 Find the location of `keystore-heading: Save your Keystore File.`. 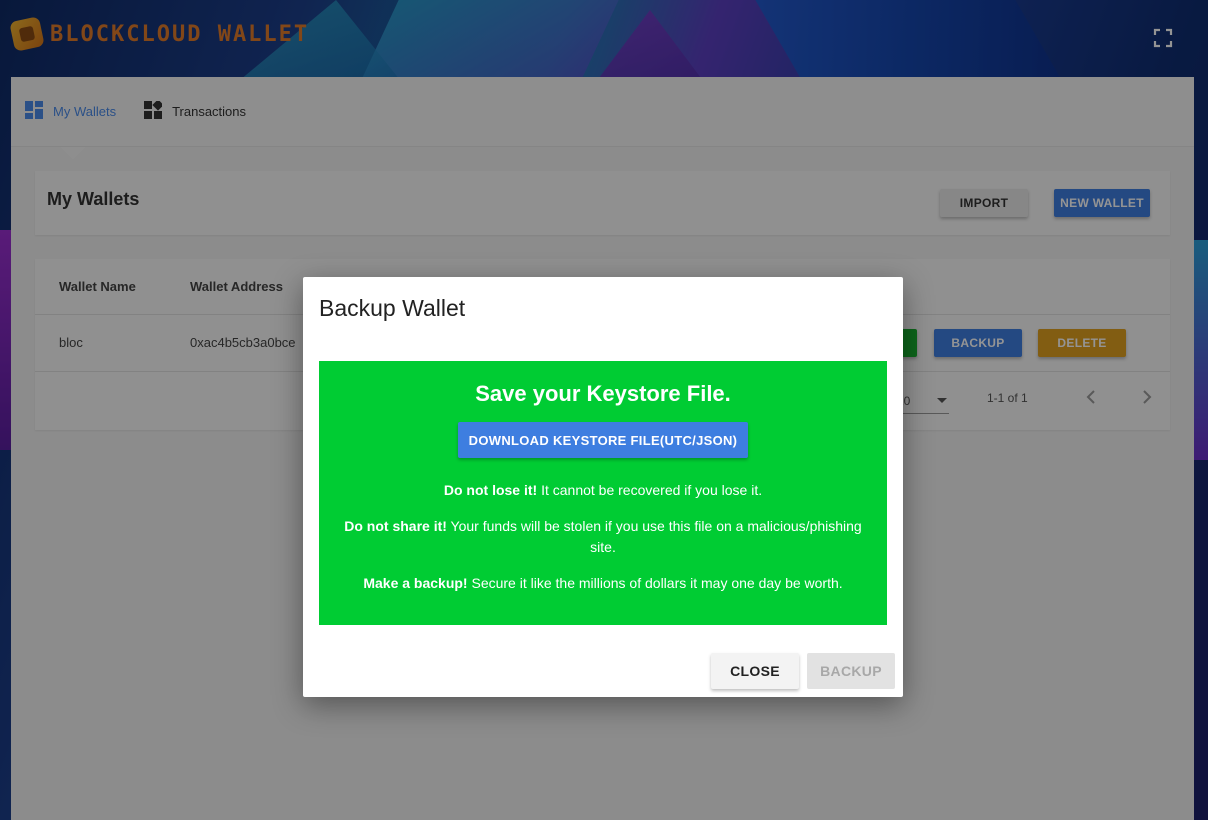

keystore-heading: Save your Keystore File. is located at coordinates (603, 393).